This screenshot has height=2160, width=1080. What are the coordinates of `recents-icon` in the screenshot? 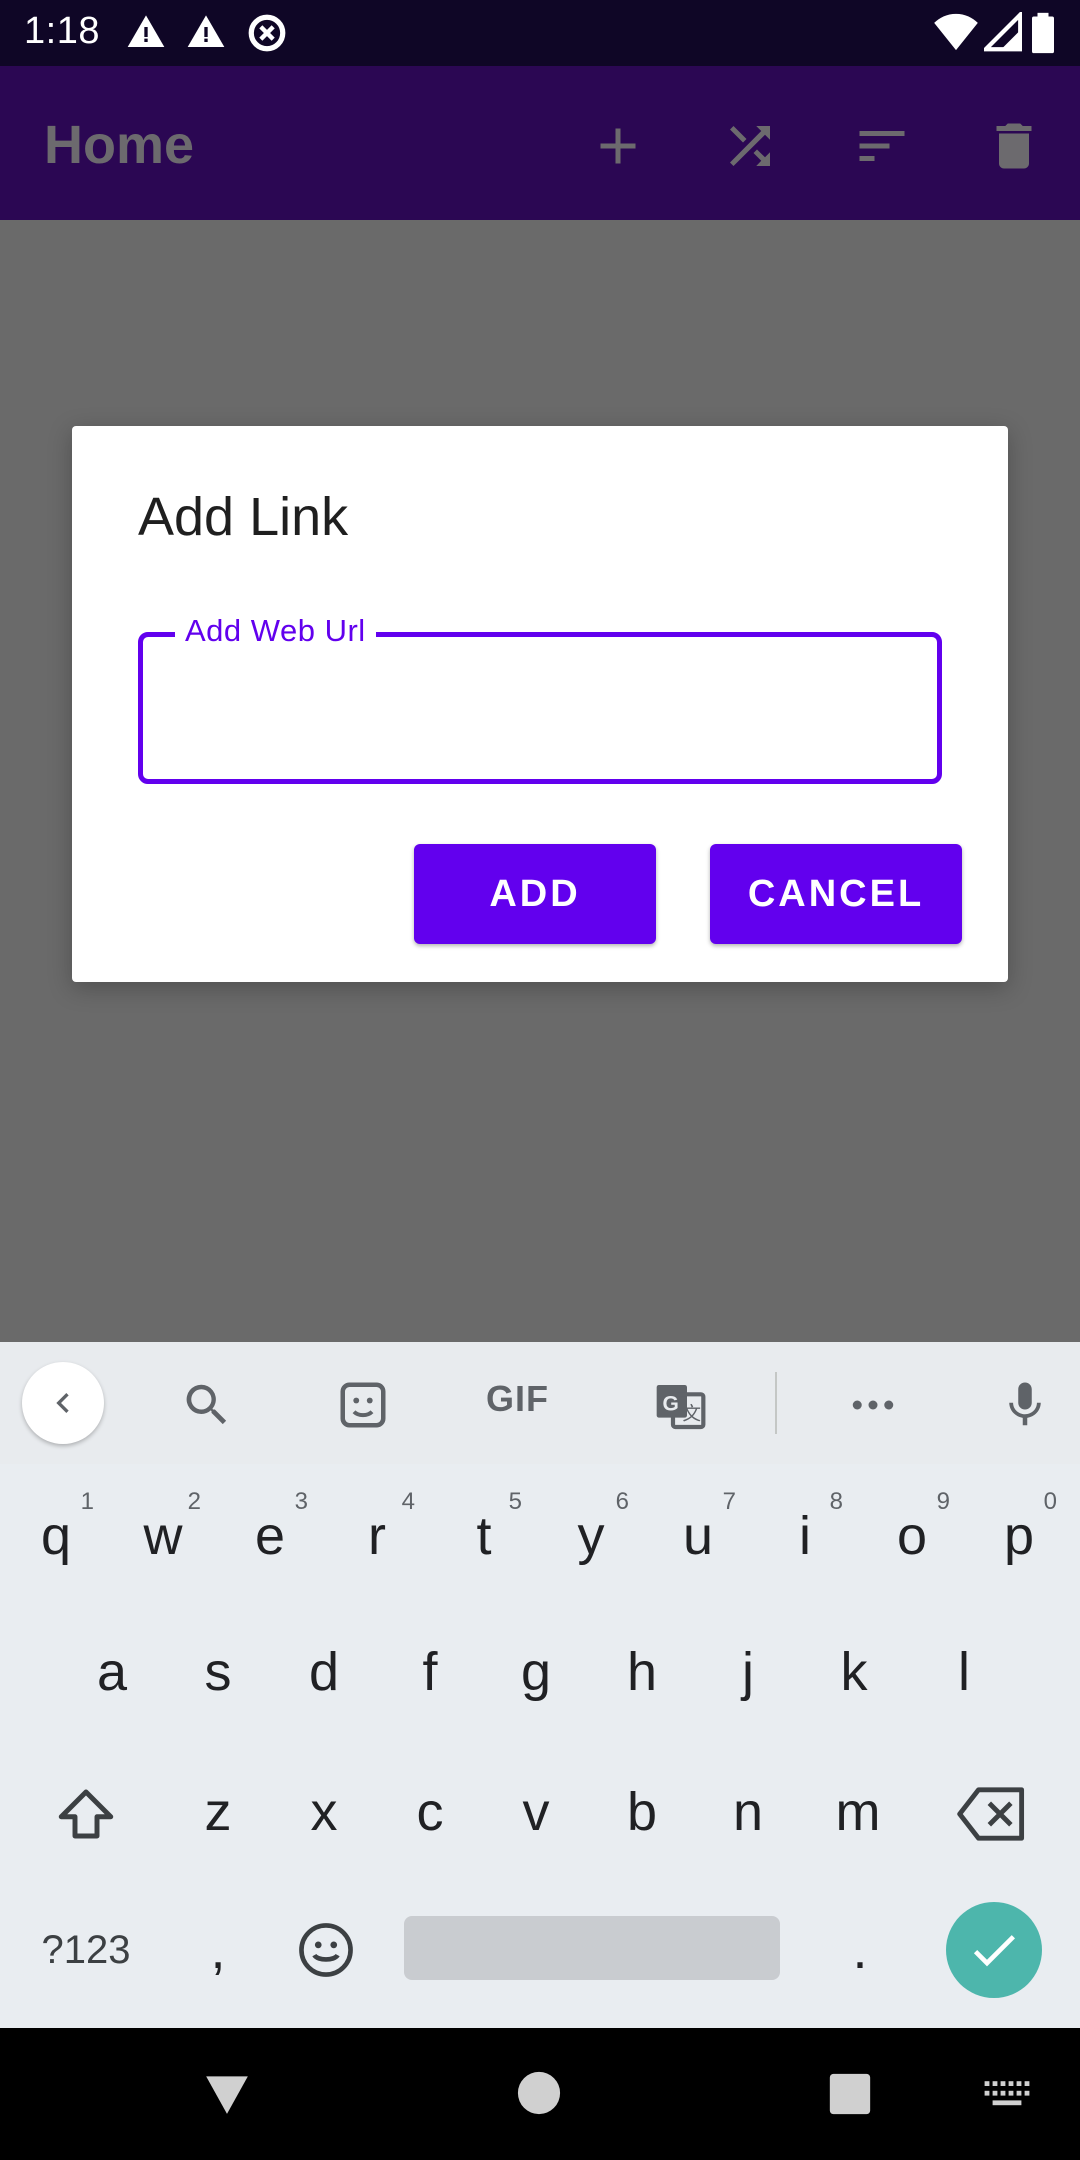 It's located at (850, 2094).